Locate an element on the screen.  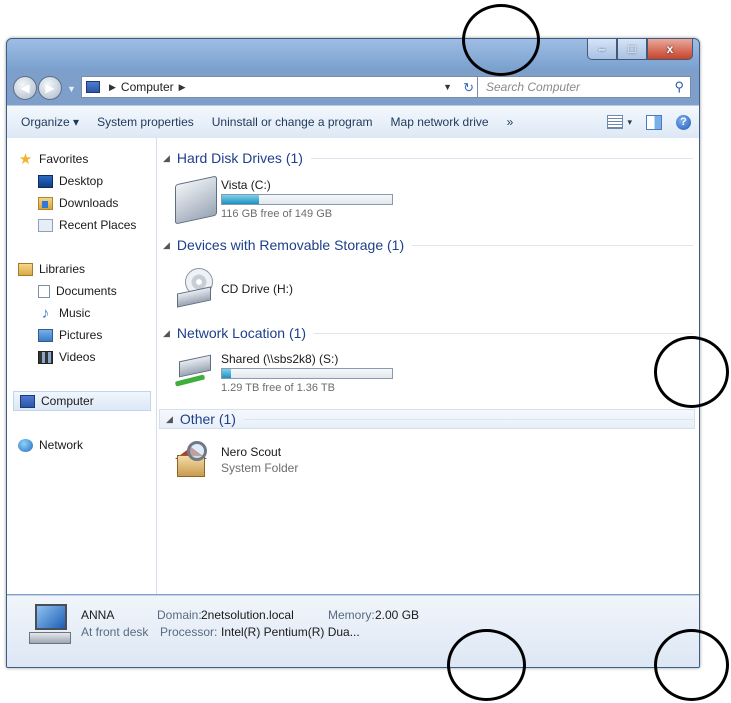
nav-favorites: ★ Favorites is located at coordinates (53, 159).